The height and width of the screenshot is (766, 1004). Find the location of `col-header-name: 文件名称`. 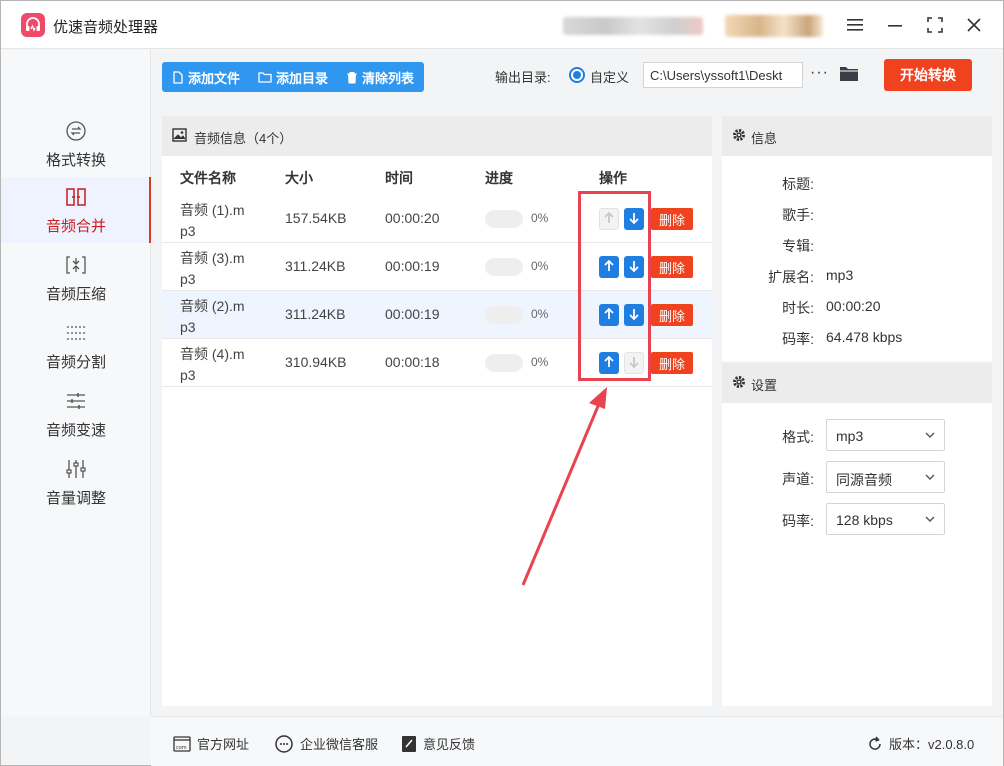

col-header-name: 文件名称 is located at coordinates (208, 178).